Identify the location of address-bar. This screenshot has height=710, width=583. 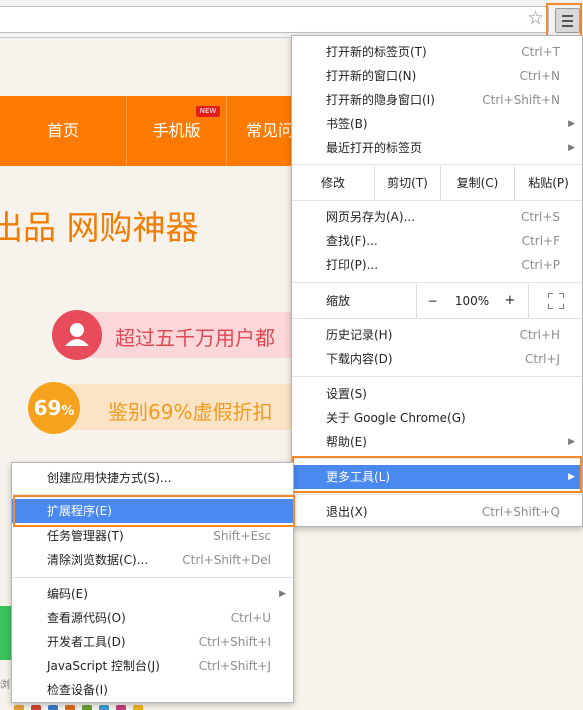
(274, 19).